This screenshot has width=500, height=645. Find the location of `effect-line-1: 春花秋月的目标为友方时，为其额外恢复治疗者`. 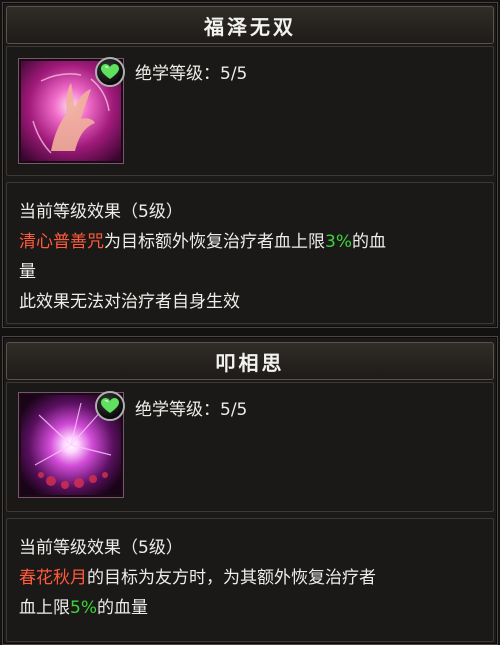

effect-line-1: 春花秋月的目标为友方时，为其额外恢复治疗者 is located at coordinates (252, 578).